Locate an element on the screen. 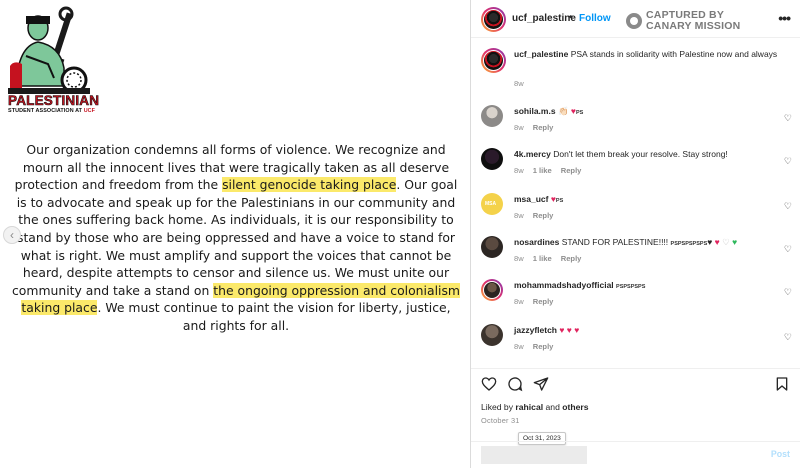 This screenshot has width=800, height=468. black-heart-icon: ♥ is located at coordinates (710, 242).